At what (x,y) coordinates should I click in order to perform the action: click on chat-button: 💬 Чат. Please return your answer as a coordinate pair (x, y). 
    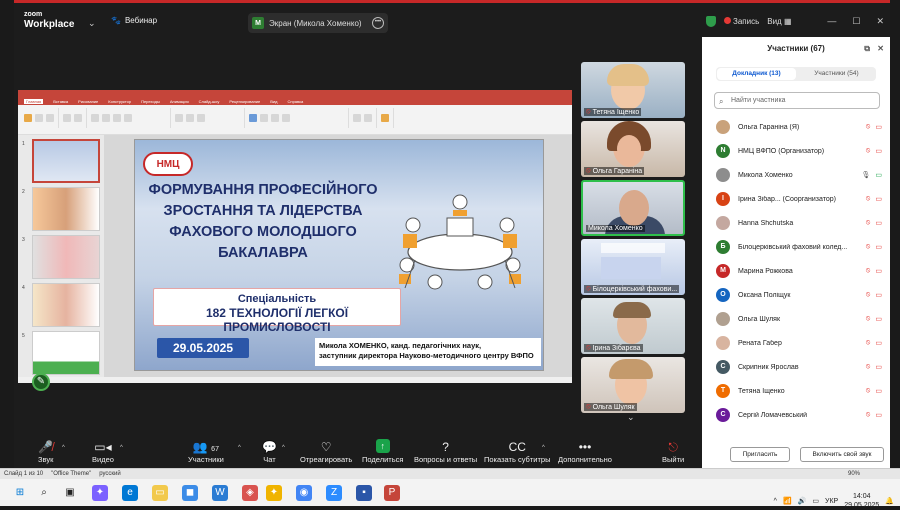
    Looking at the image, I should click on (269, 451).